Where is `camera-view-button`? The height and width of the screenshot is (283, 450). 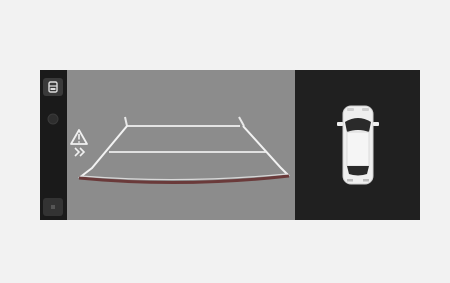 camera-view-button is located at coordinates (53, 87).